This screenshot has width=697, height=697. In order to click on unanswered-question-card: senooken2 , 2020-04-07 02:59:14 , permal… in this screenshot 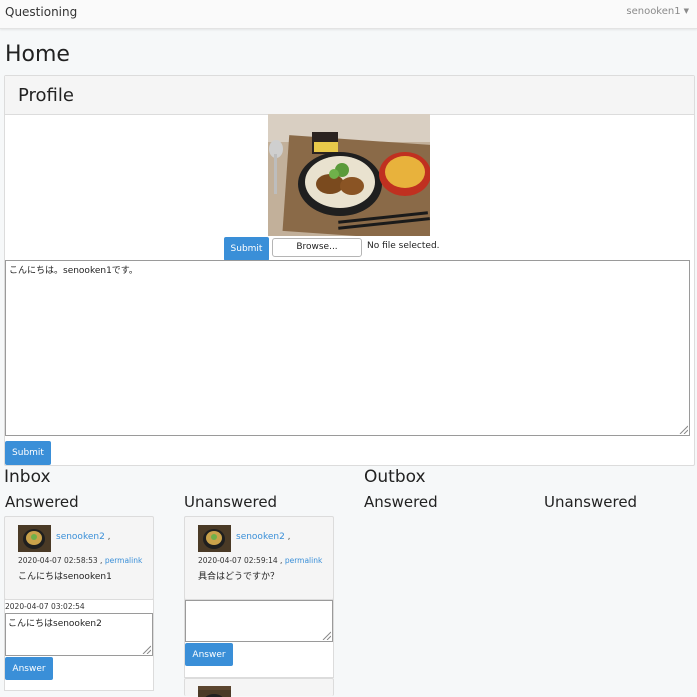, I will do `click(259, 558)`.